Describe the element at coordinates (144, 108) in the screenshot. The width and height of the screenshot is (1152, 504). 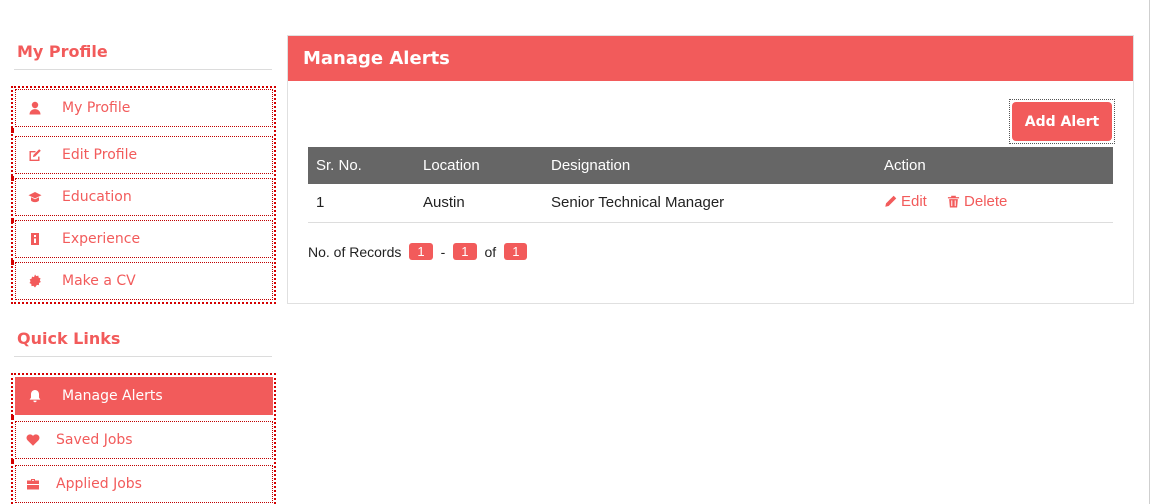
I see `sidebar-item-my-profile: My Profile` at that location.